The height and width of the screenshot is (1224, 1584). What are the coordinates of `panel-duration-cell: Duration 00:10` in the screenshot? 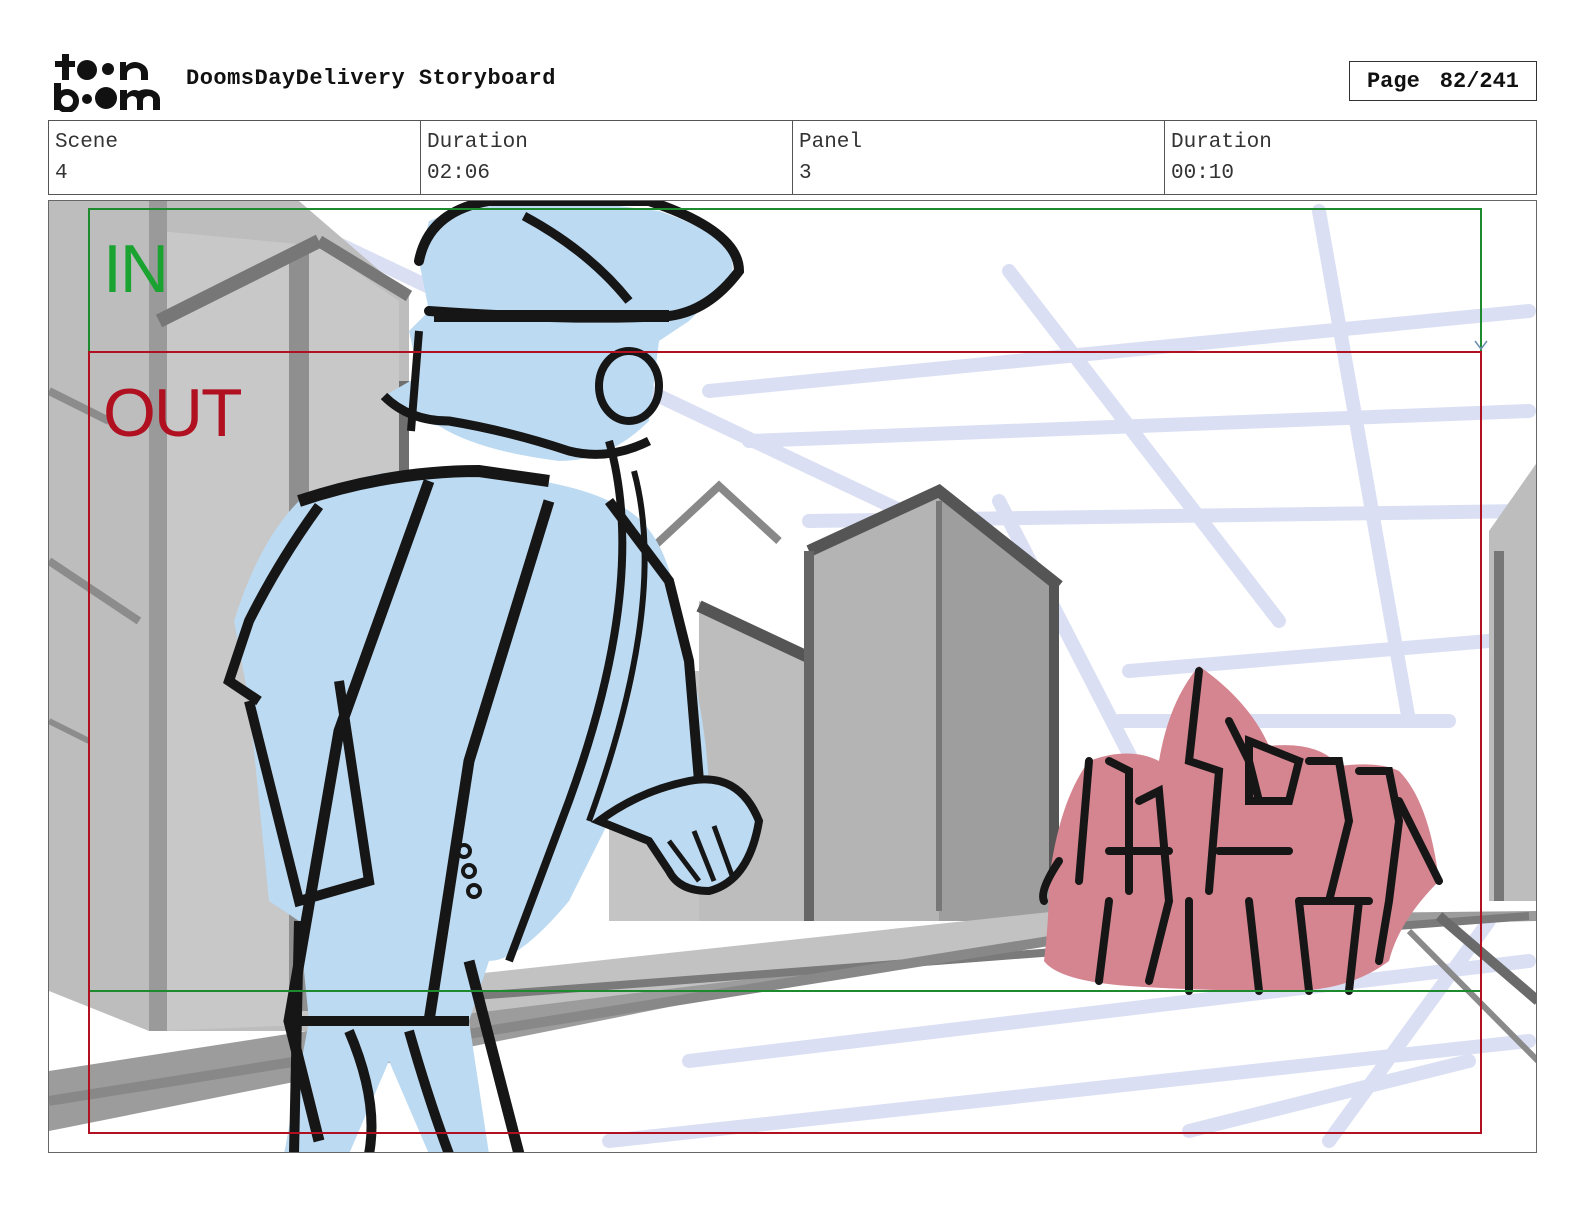 It's located at (1350, 157).